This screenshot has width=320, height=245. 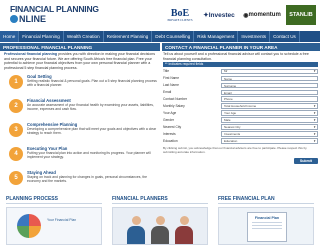 What do you see at coordinates (169, 134) in the screenshot?
I see `field-label: Interests` at bounding box center [169, 134].